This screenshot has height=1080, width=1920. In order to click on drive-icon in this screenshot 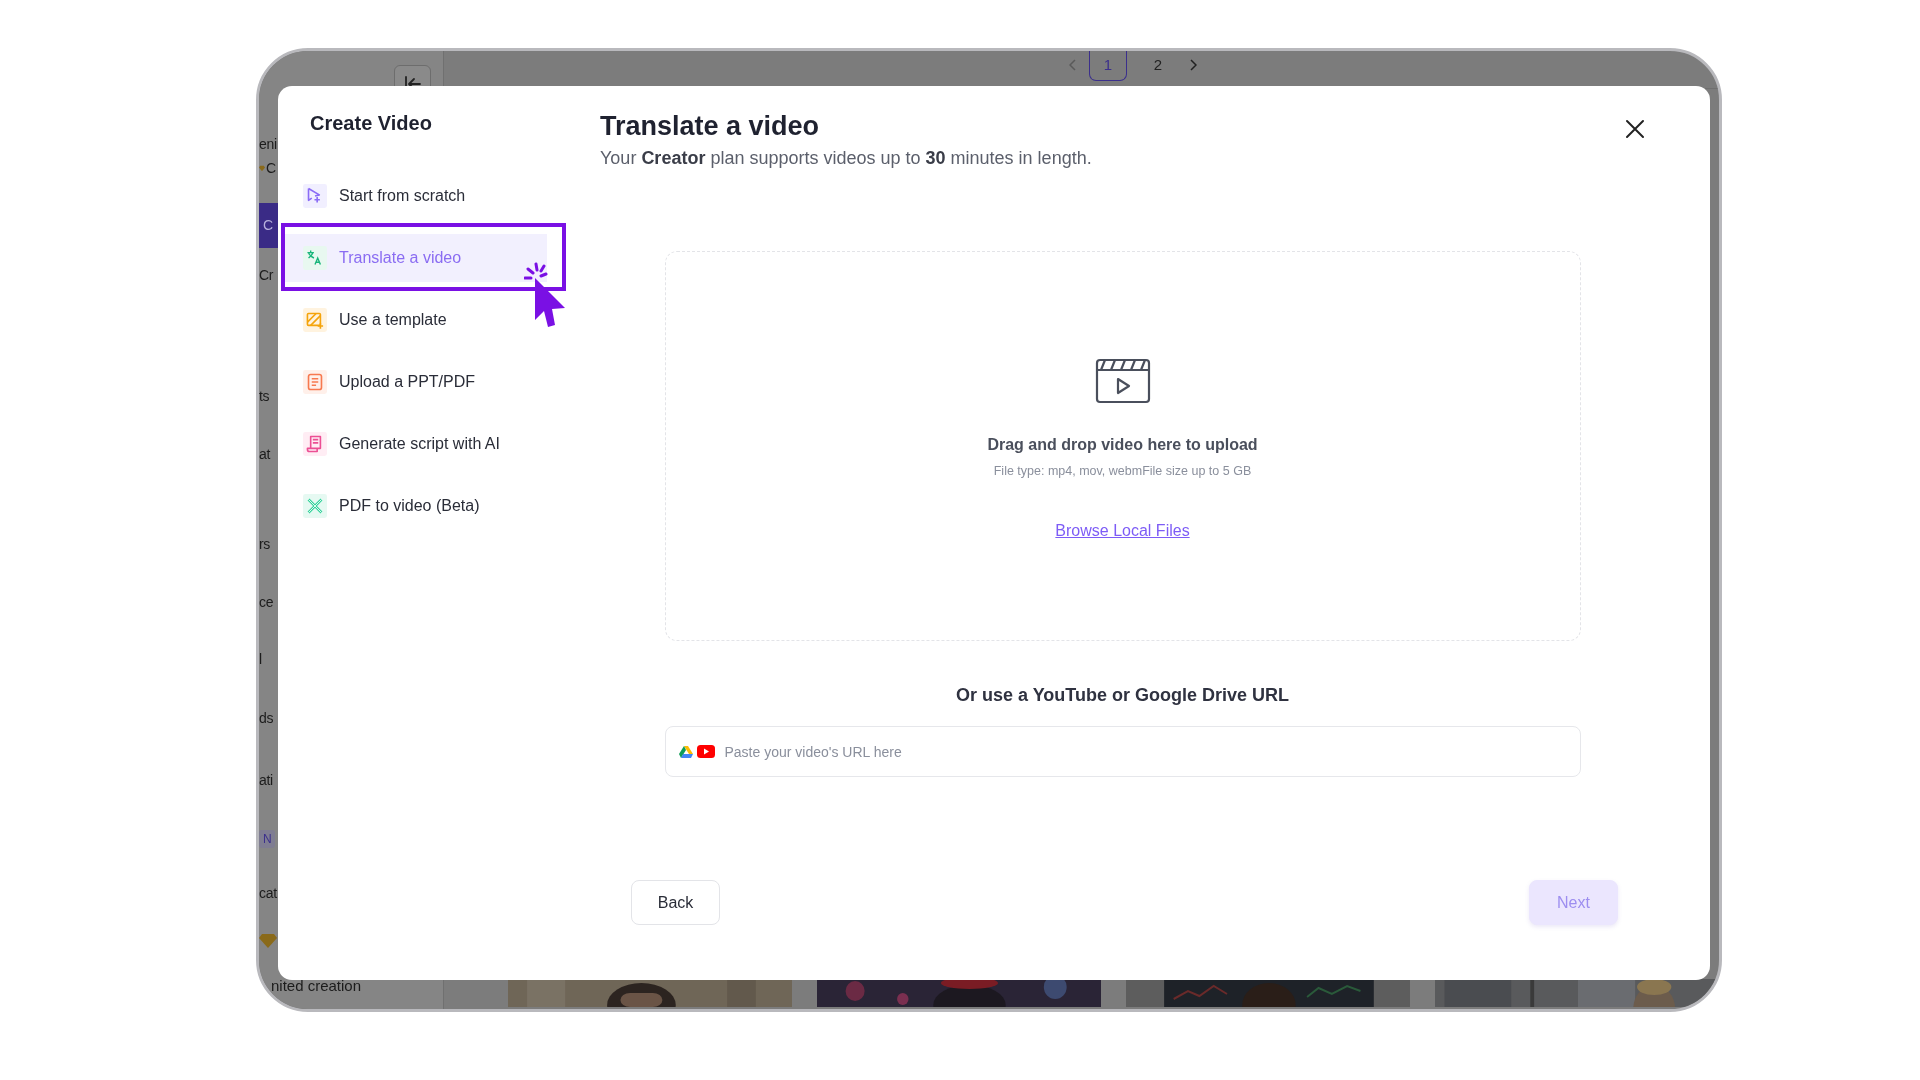, I will do `click(685, 751)`.